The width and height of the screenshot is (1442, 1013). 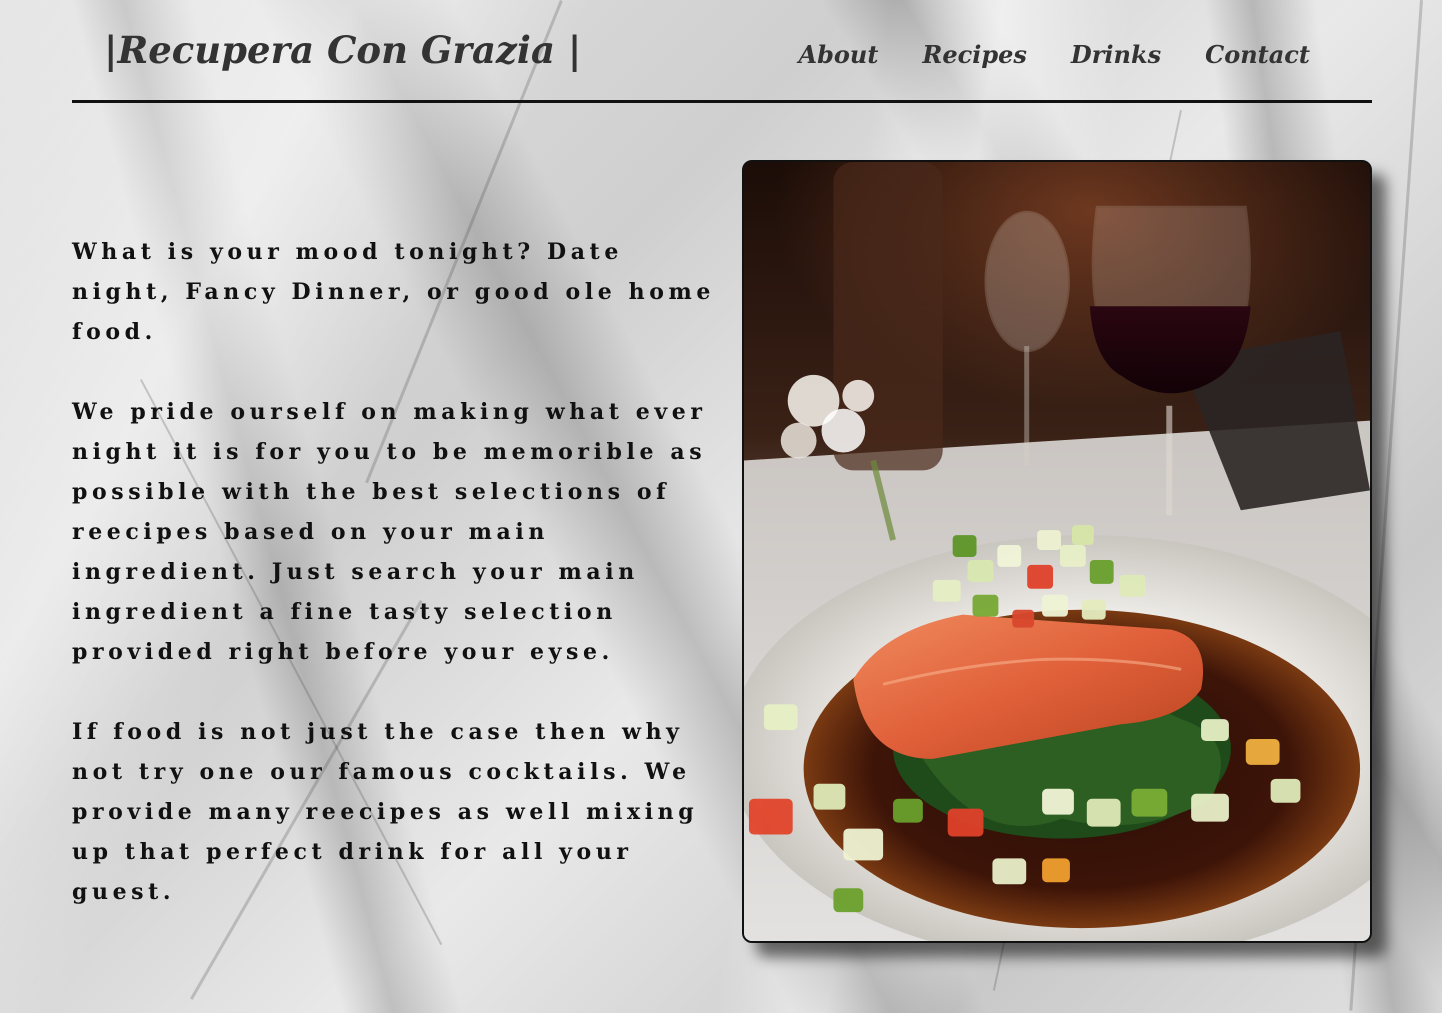 What do you see at coordinates (974, 54) in the screenshot?
I see `nav-recipes-link: Recipes` at bounding box center [974, 54].